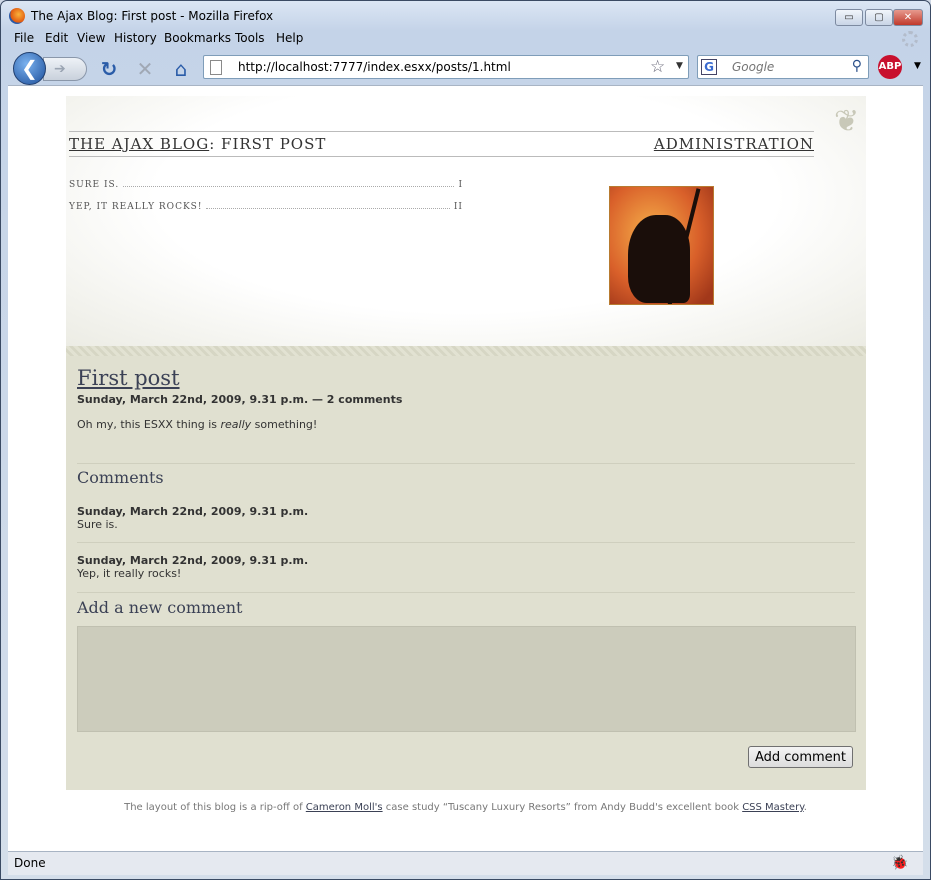 The image size is (931, 880). What do you see at coordinates (657, 67) in the screenshot?
I see `bookmark-star-icon: ☆` at bounding box center [657, 67].